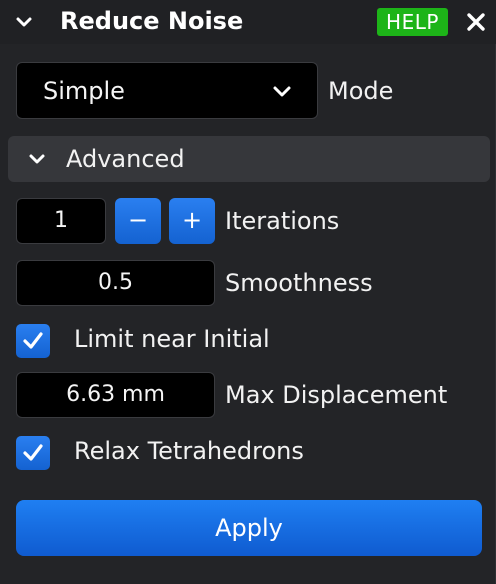  I want to click on panel-collapse-toggle, so click(24, 22).